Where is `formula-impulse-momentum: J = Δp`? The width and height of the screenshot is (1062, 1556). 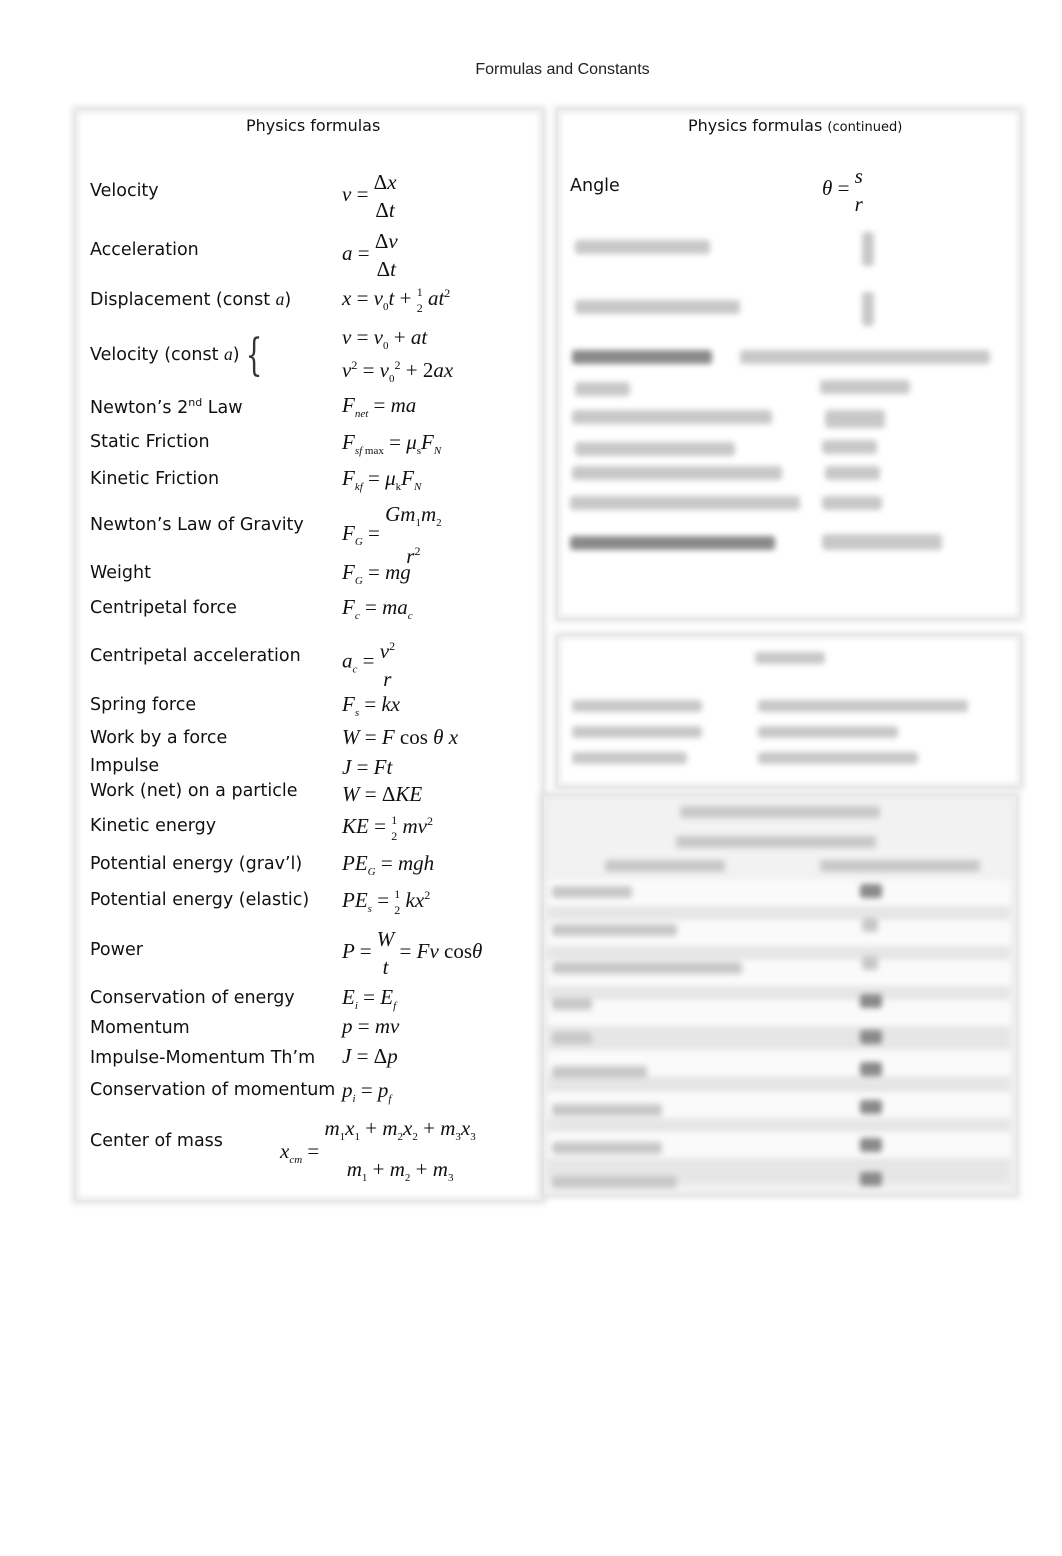
formula-impulse-momentum: J = Δp is located at coordinates (370, 1056).